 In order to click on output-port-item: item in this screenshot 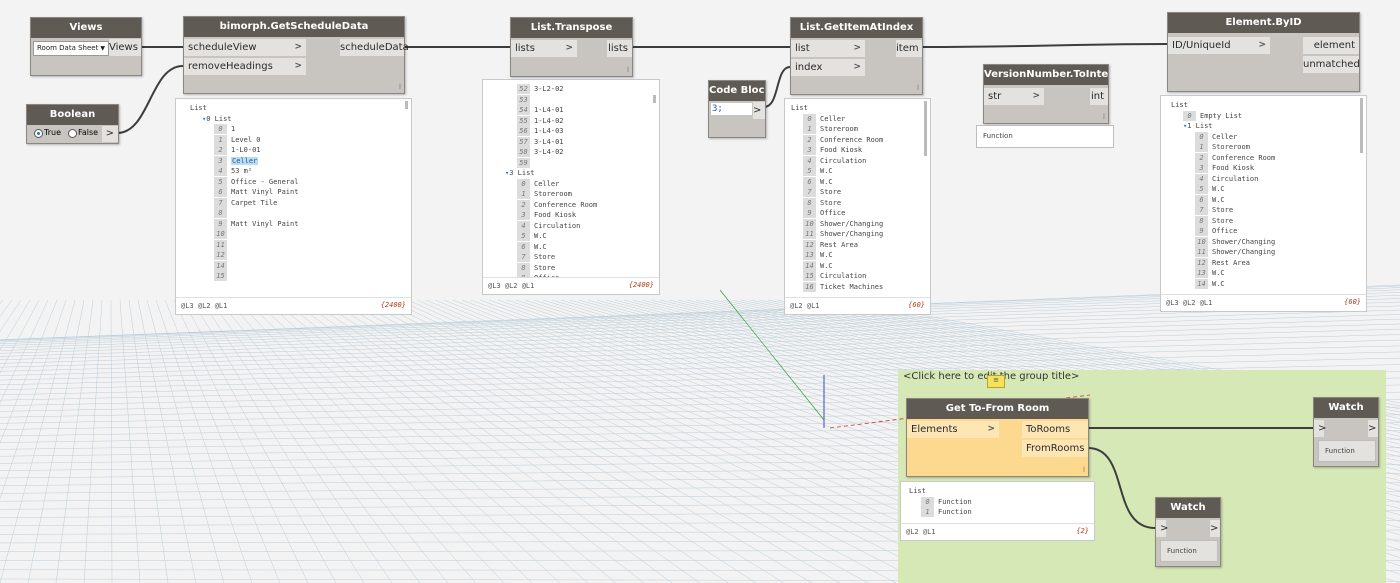, I will do `click(909, 48)`.